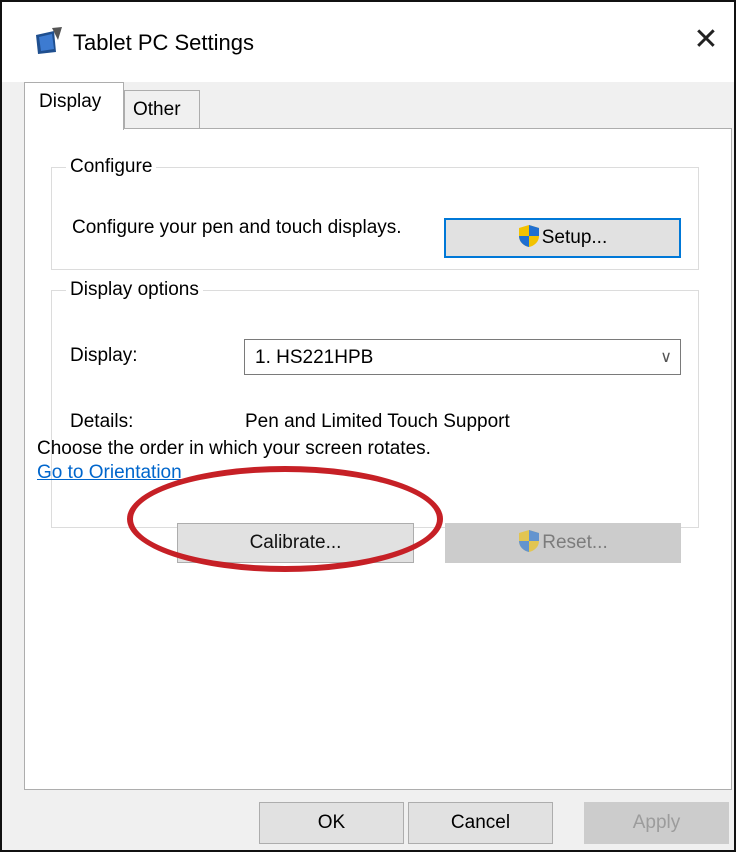  I want to click on tablet-pen-icon, so click(49, 40).